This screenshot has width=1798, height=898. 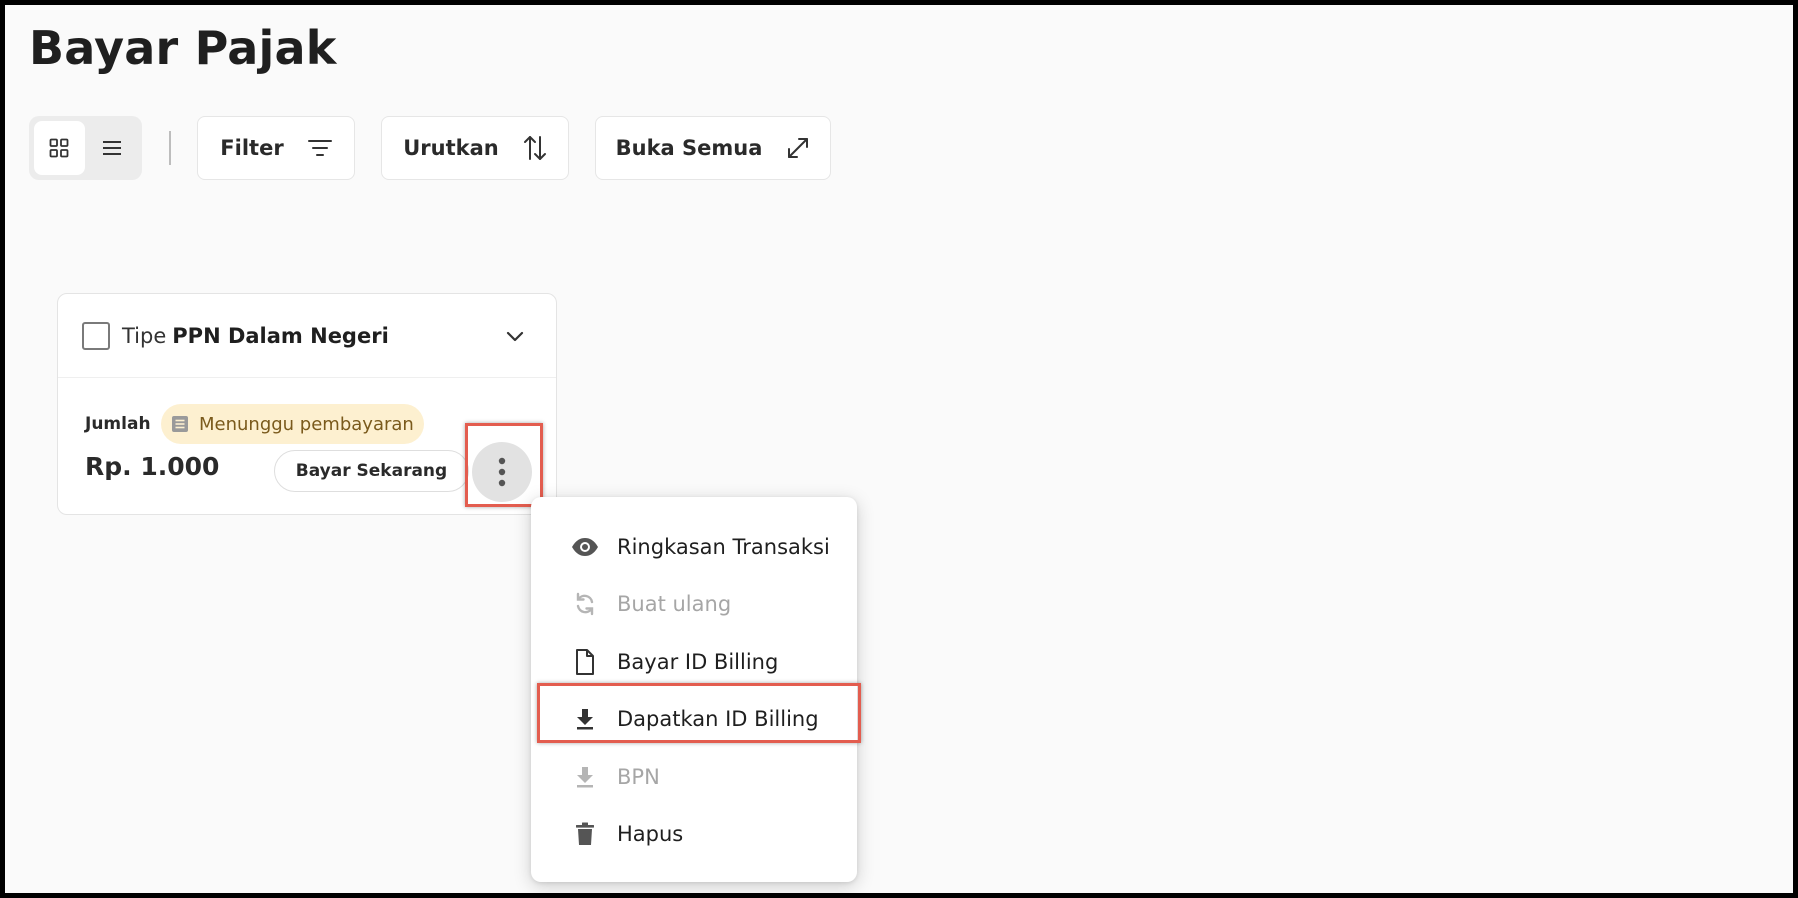 What do you see at coordinates (699, 713) in the screenshot?
I see `dapatkan-id-billing-highlight` at bounding box center [699, 713].